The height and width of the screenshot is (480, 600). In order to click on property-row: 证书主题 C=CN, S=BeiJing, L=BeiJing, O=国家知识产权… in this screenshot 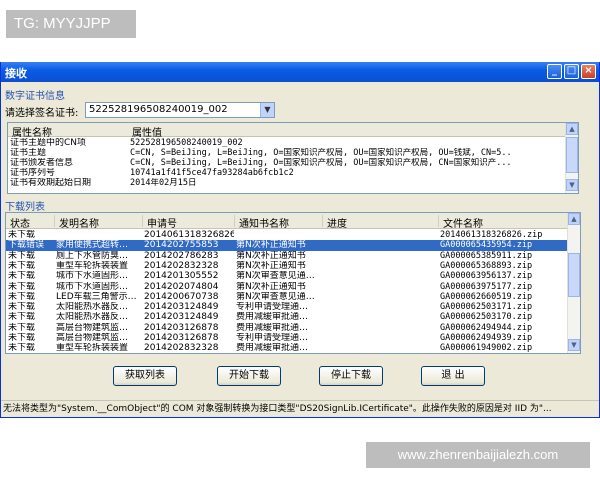, I will do `click(287, 153)`.